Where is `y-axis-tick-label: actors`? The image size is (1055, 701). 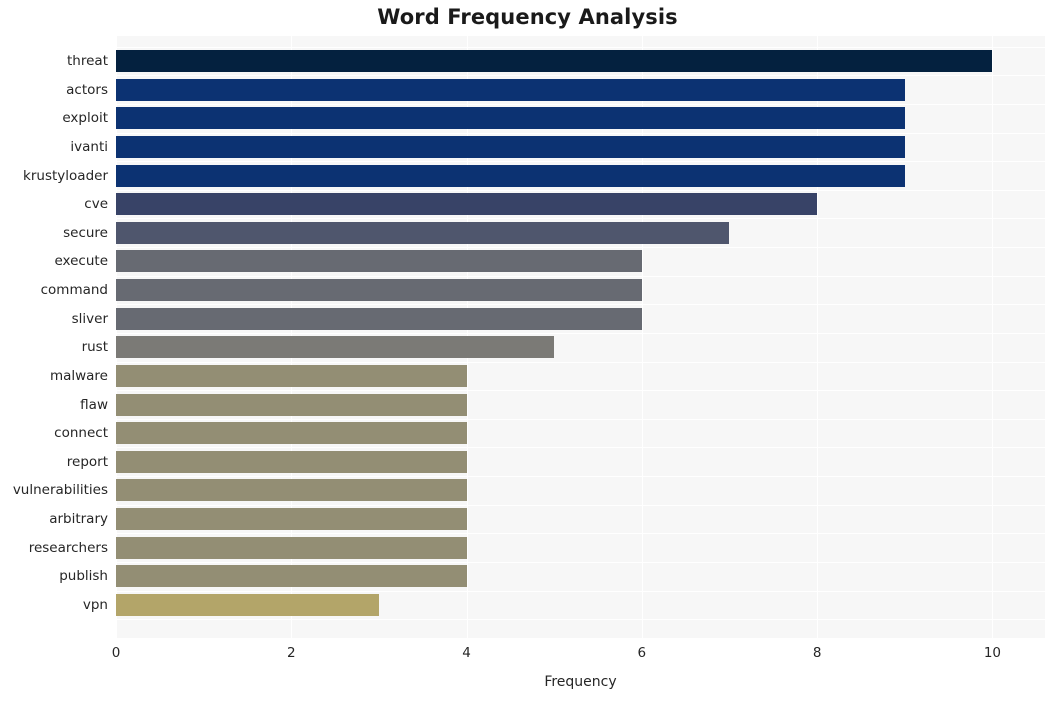
y-axis-tick-label: actors is located at coordinates (87, 89).